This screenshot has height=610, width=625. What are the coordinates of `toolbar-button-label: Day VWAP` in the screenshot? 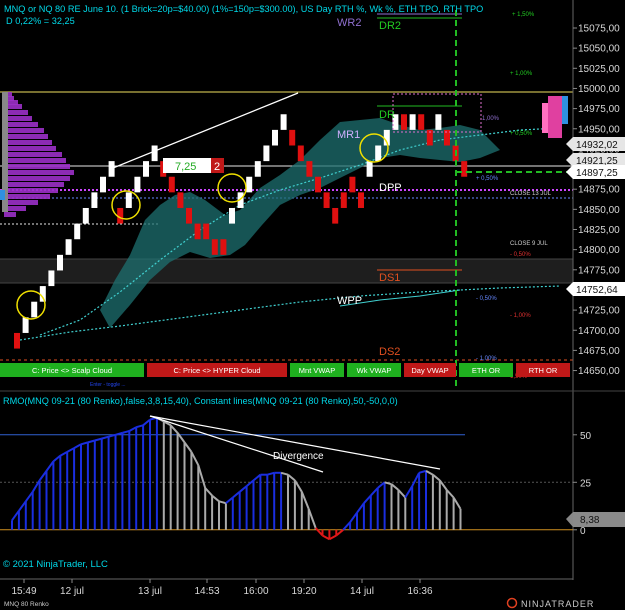 It's located at (429, 370).